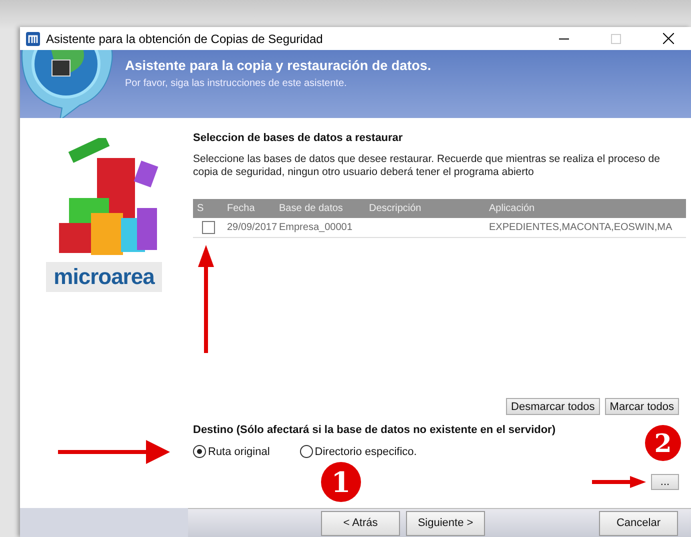  I want to click on close-icon, so click(668, 38).